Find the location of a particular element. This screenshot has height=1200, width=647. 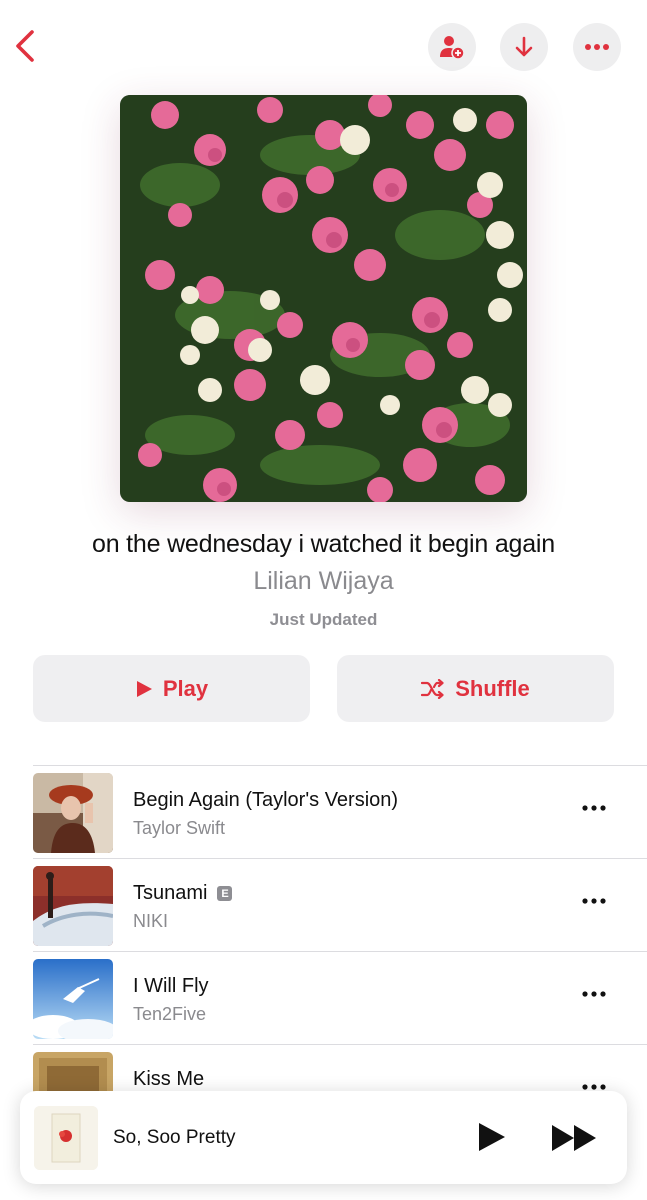

now-playing-artwork is located at coordinates (66, 1138).